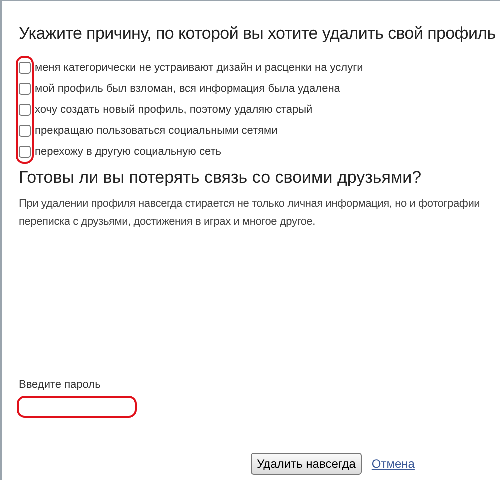 This screenshot has height=480, width=500. Describe the element at coordinates (188, 89) in the screenshot. I see `reason-label: мой профиль был взломан, вся информация была удалена` at that location.